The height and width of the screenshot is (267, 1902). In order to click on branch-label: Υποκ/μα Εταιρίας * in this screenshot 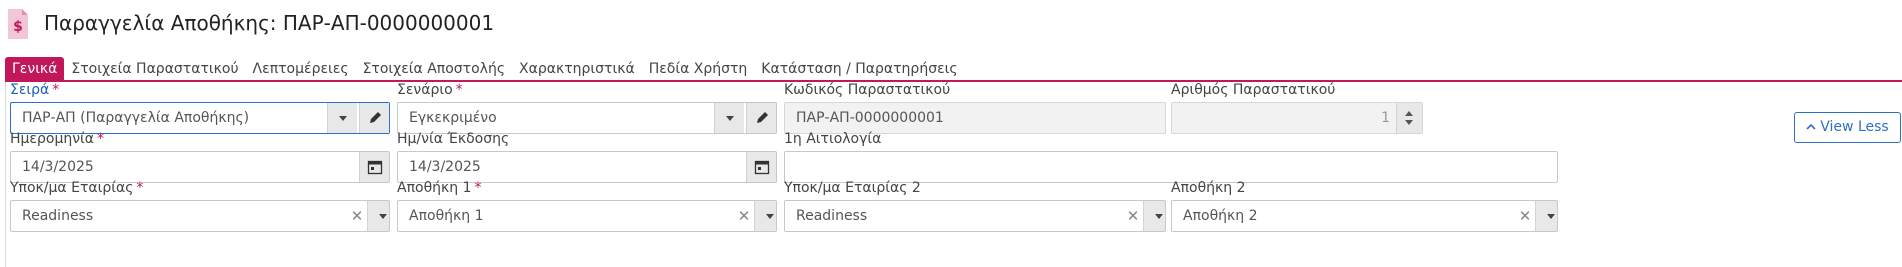, I will do `click(77, 188)`.